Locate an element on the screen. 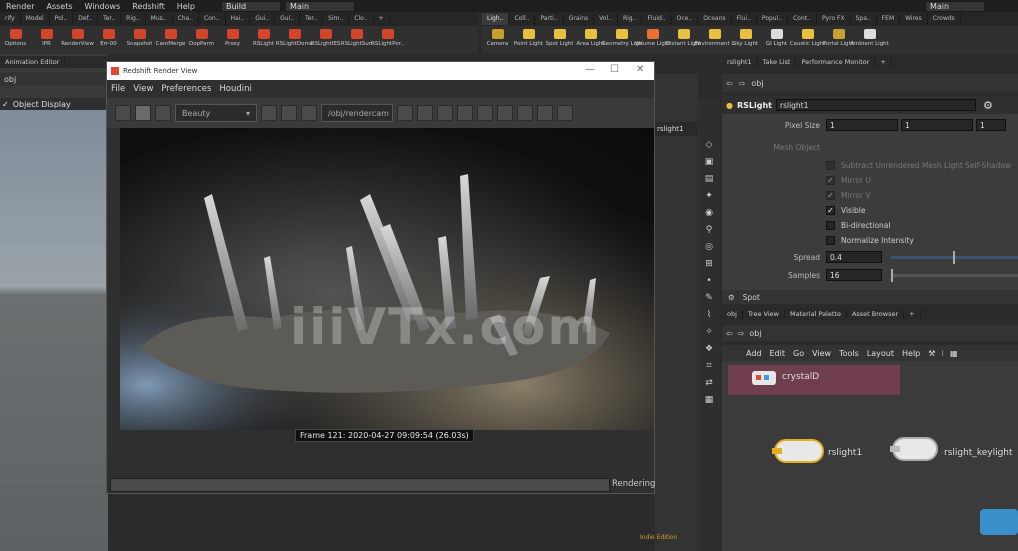 The image size is (1018, 551). shelf-tab-right-13: Spa.. is located at coordinates (864, 19).